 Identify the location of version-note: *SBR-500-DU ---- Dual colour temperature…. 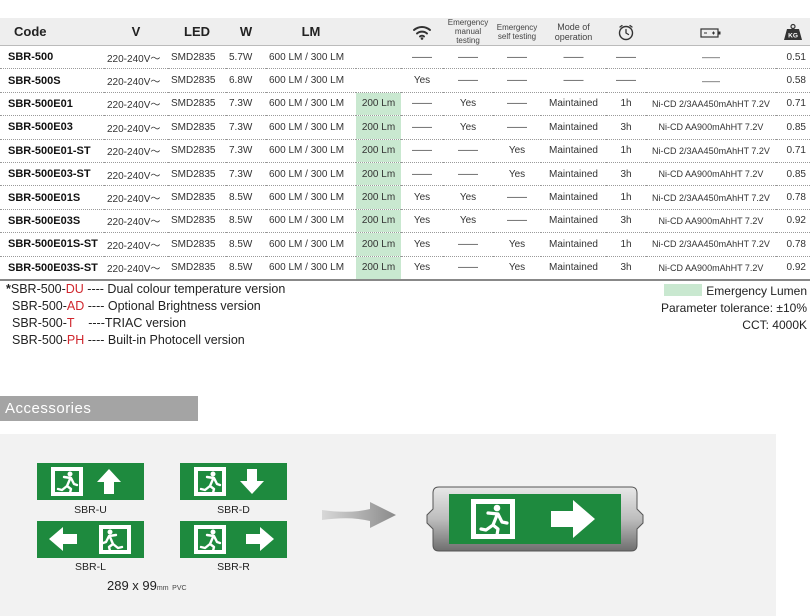
(145, 289).